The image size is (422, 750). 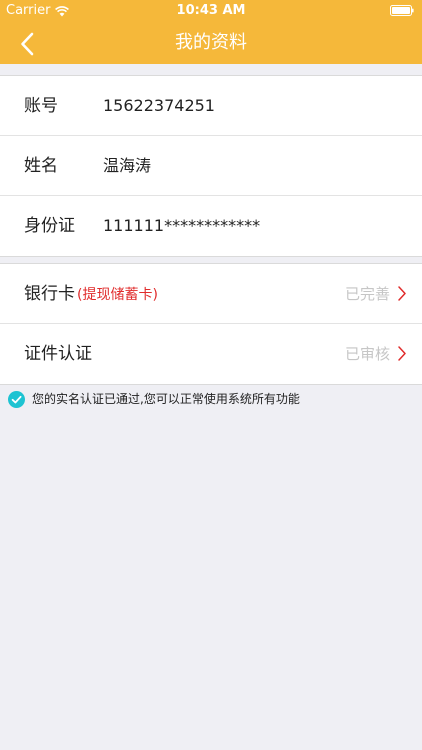 I want to click on header: Carrier 10:43 AM 我的资料, so click(x=211, y=32).